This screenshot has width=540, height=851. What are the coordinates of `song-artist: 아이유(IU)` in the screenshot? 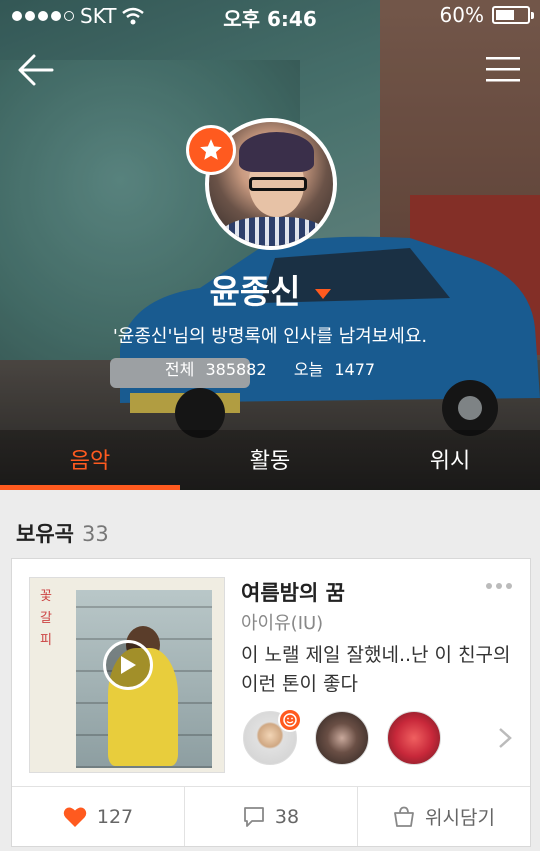 It's located at (282, 622).